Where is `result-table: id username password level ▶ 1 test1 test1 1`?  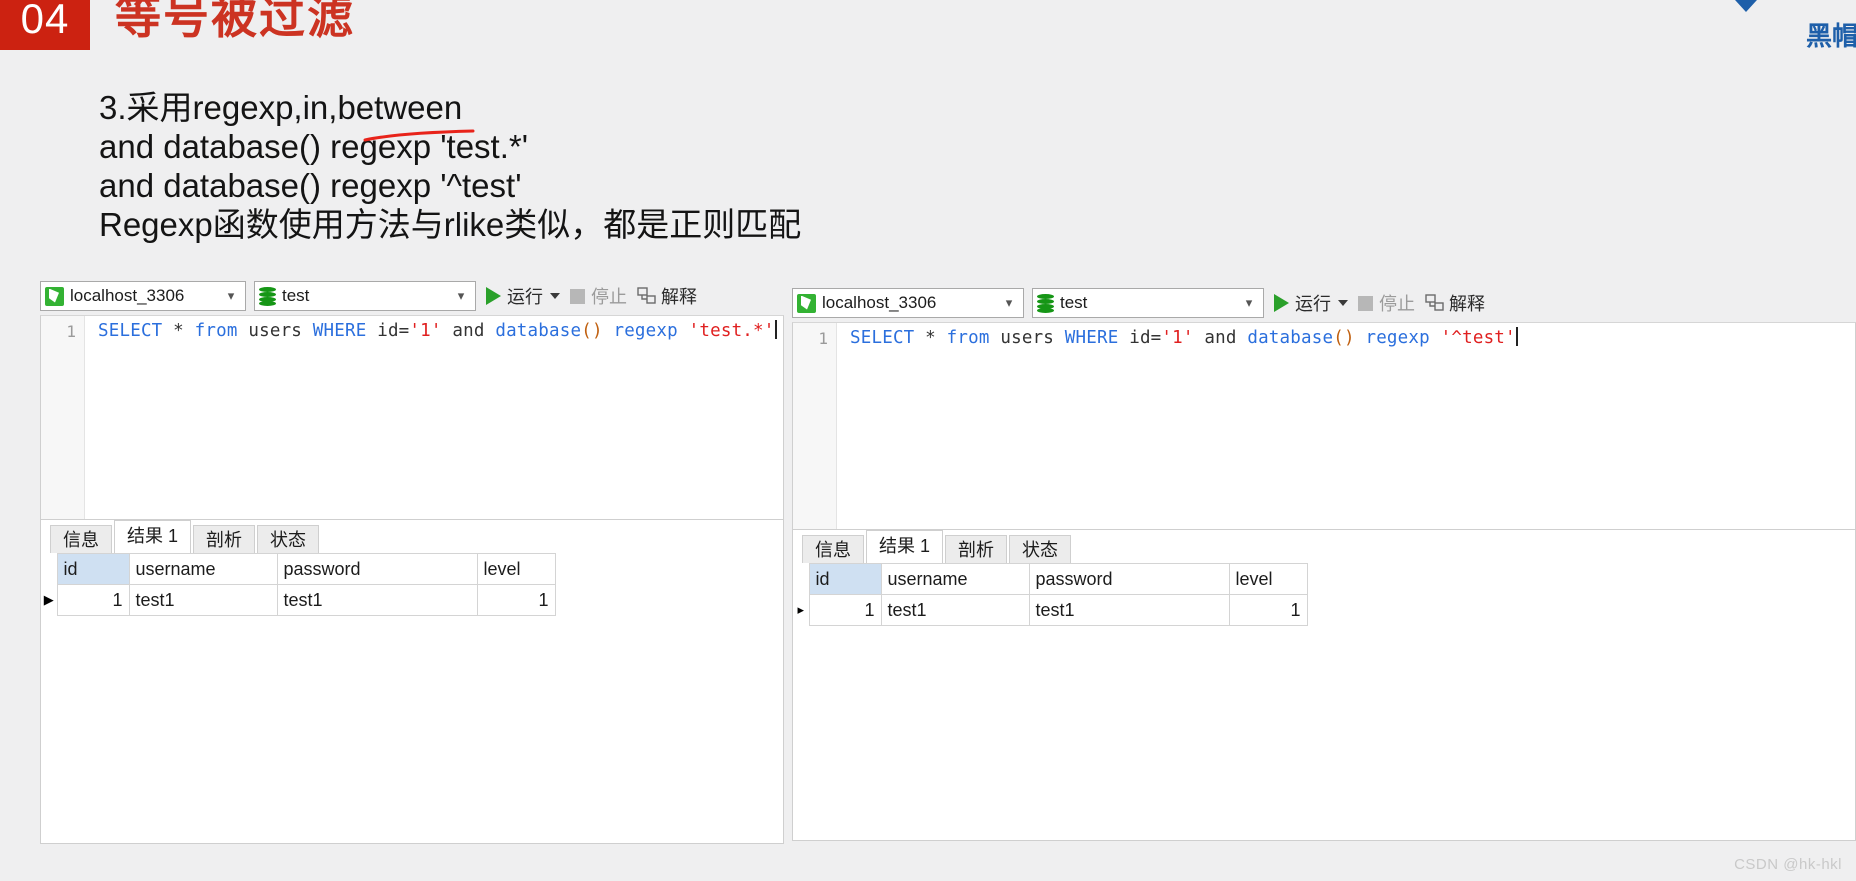 result-table: id username password level ▶ 1 test1 test1 1 is located at coordinates (298, 584).